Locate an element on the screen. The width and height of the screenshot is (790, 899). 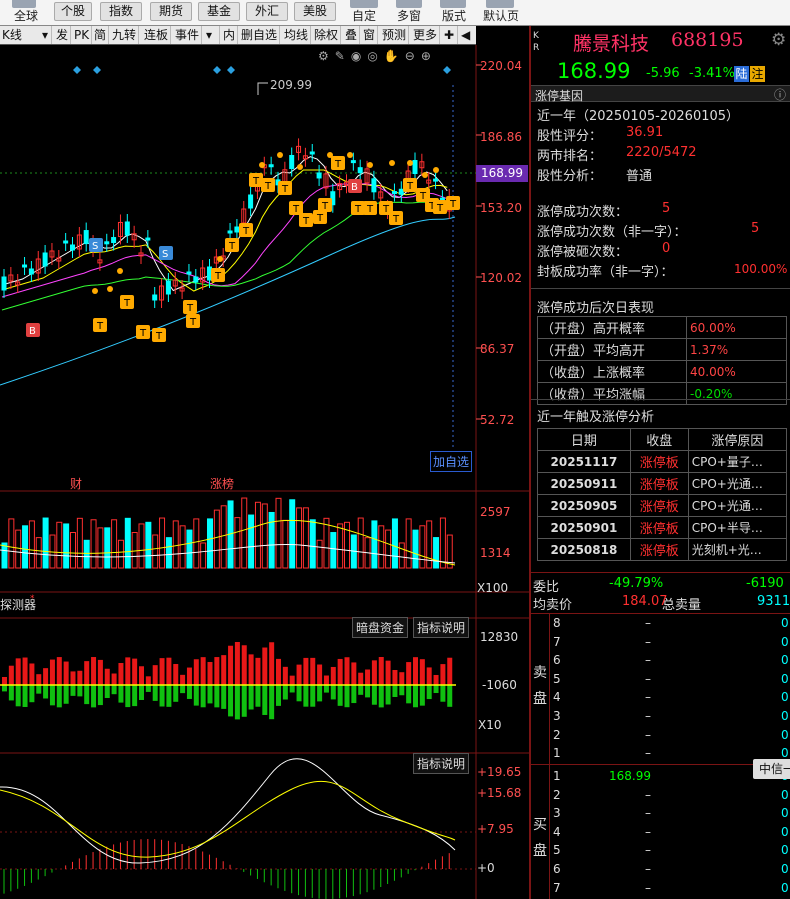
add-watchlist-button: 加自选 is located at coordinates (451, 461).